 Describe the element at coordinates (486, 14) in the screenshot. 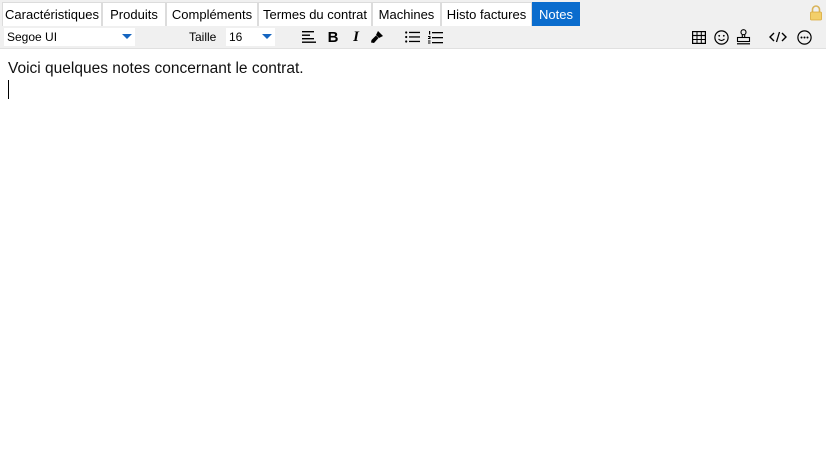

I see `tab-histo-factures: Histo factures` at that location.